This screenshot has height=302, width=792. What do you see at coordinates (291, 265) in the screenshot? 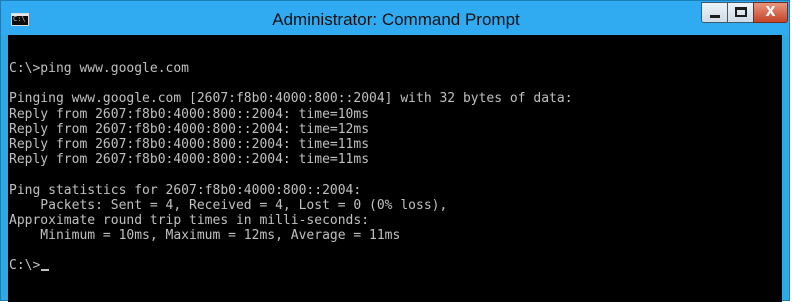
I see `console-prompt-line: C:\>` at bounding box center [291, 265].